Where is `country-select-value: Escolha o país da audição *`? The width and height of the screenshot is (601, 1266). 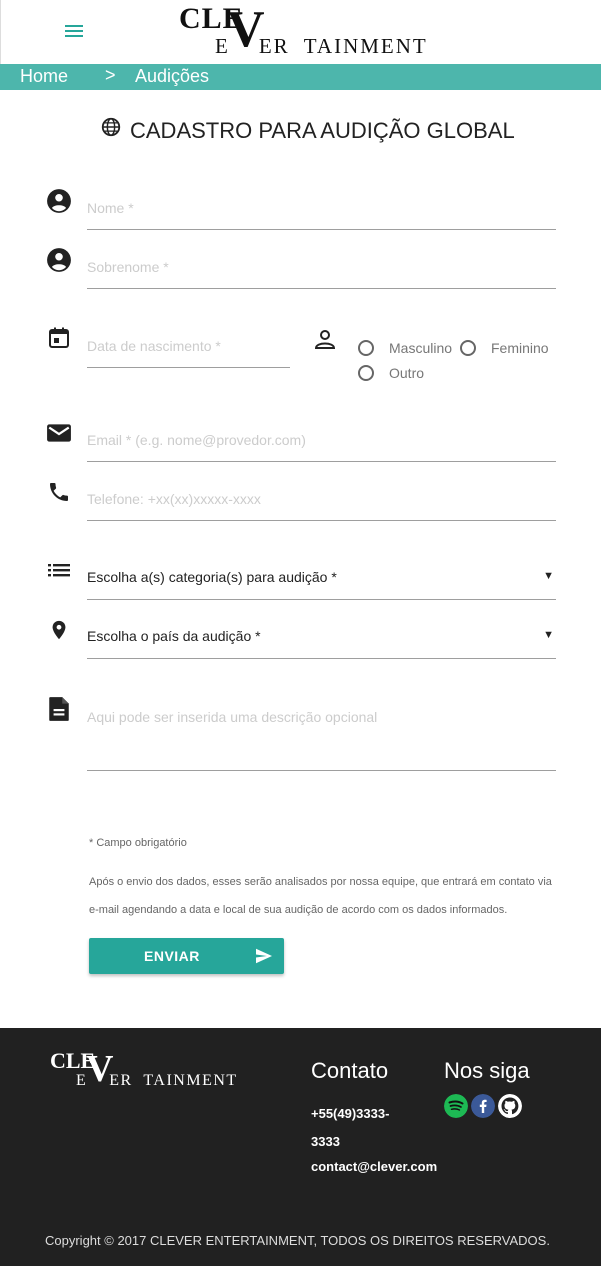
country-select-value: Escolha o país da audição * is located at coordinates (174, 636).